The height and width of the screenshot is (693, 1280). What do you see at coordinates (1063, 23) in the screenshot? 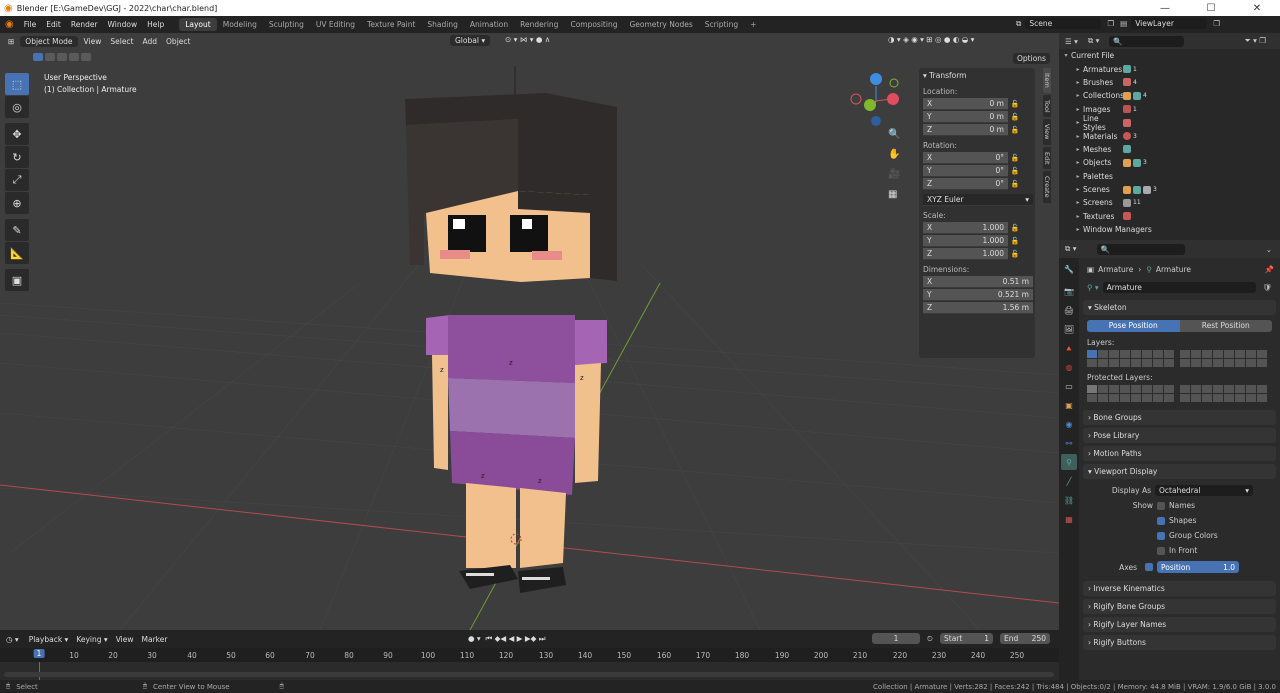
I see `scene-field: Scene` at bounding box center [1063, 23].